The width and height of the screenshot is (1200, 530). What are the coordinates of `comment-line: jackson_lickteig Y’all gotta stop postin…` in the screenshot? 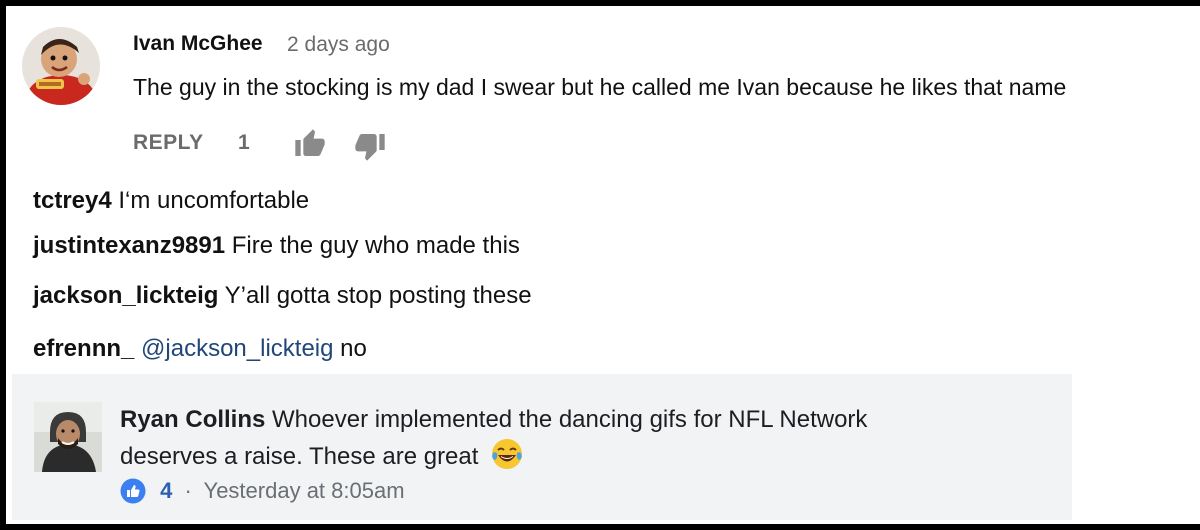 It's located at (282, 296).